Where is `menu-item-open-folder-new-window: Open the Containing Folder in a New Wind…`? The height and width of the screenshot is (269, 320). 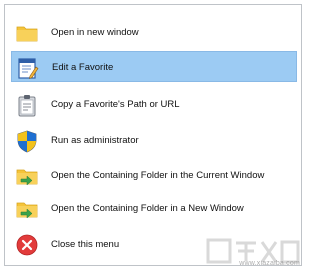 menu-item-open-folder-new-window: Open the Containing Folder in a New Wind… is located at coordinates (154, 208).